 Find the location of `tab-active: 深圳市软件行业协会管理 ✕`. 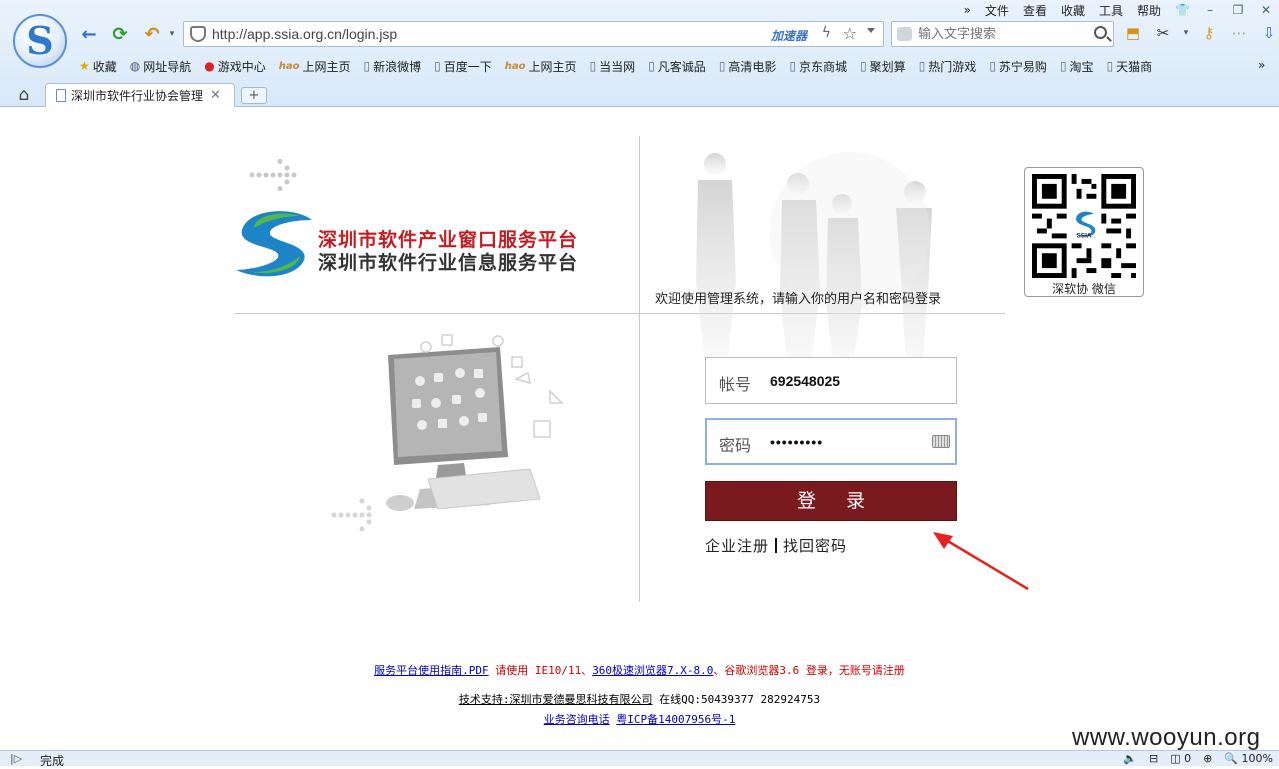

tab-active: 深圳市软件行业协会管理 ✕ is located at coordinates (140, 95).